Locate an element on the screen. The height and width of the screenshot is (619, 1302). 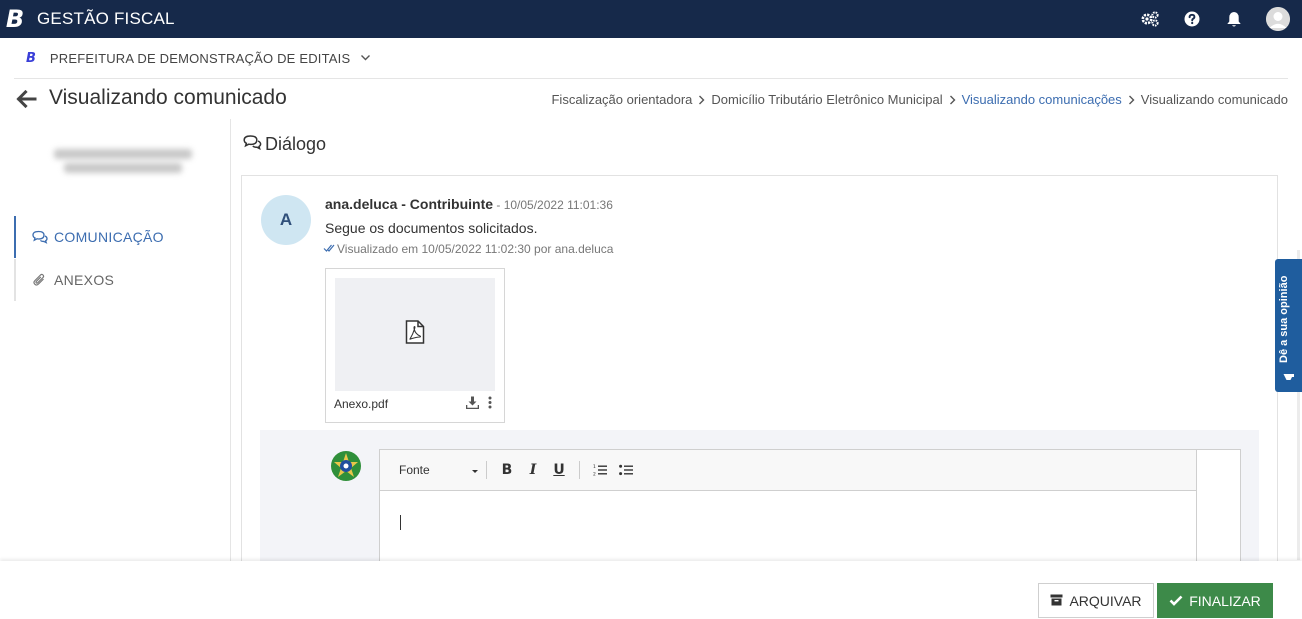
breadcrumb-item-comunicacoes: Visualizando comunicações is located at coordinates (1042, 99).